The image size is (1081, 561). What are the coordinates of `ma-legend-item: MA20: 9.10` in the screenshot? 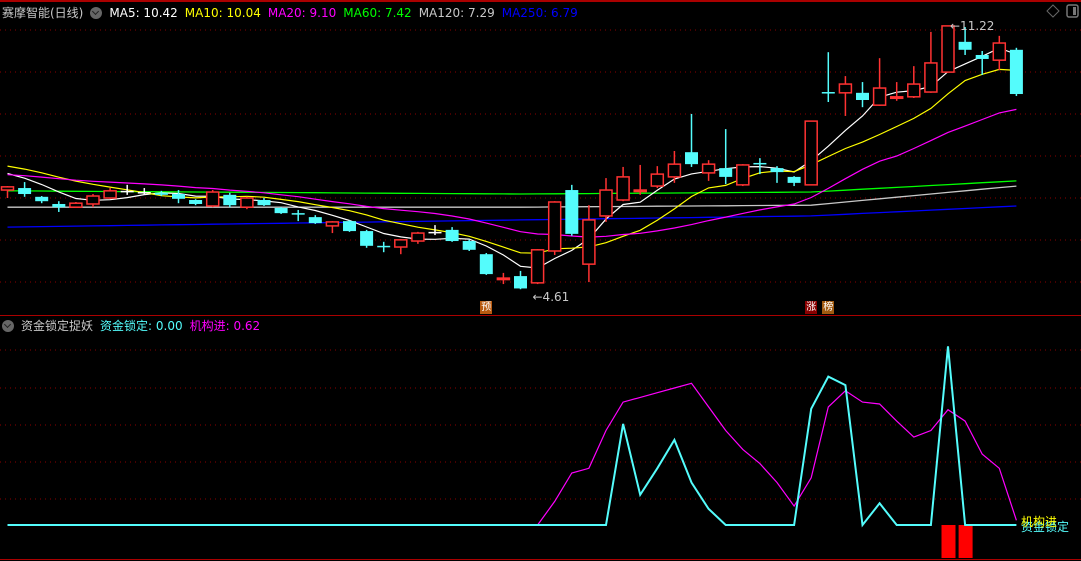 It's located at (302, 12).